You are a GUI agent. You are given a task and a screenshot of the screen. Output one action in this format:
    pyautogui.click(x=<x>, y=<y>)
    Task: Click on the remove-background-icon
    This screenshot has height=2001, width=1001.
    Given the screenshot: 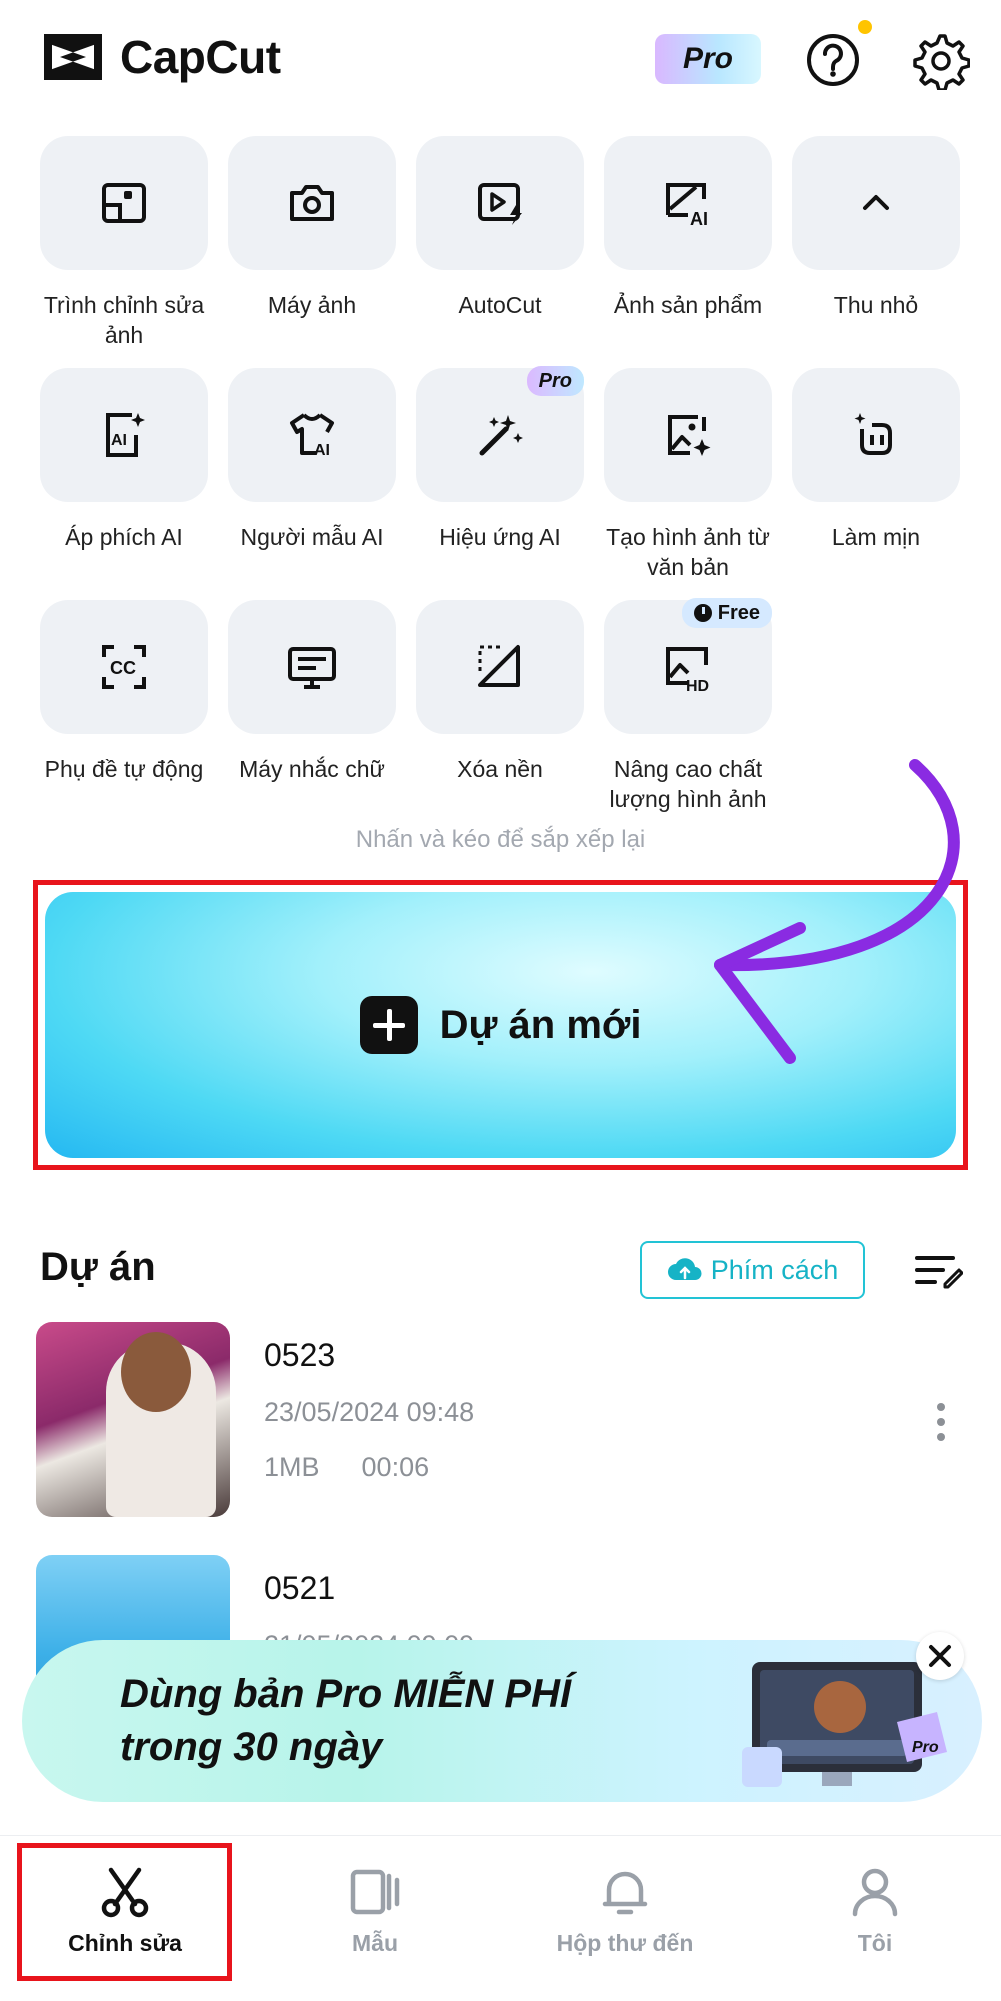 What is the action you would take?
    pyautogui.click(x=499, y=666)
    